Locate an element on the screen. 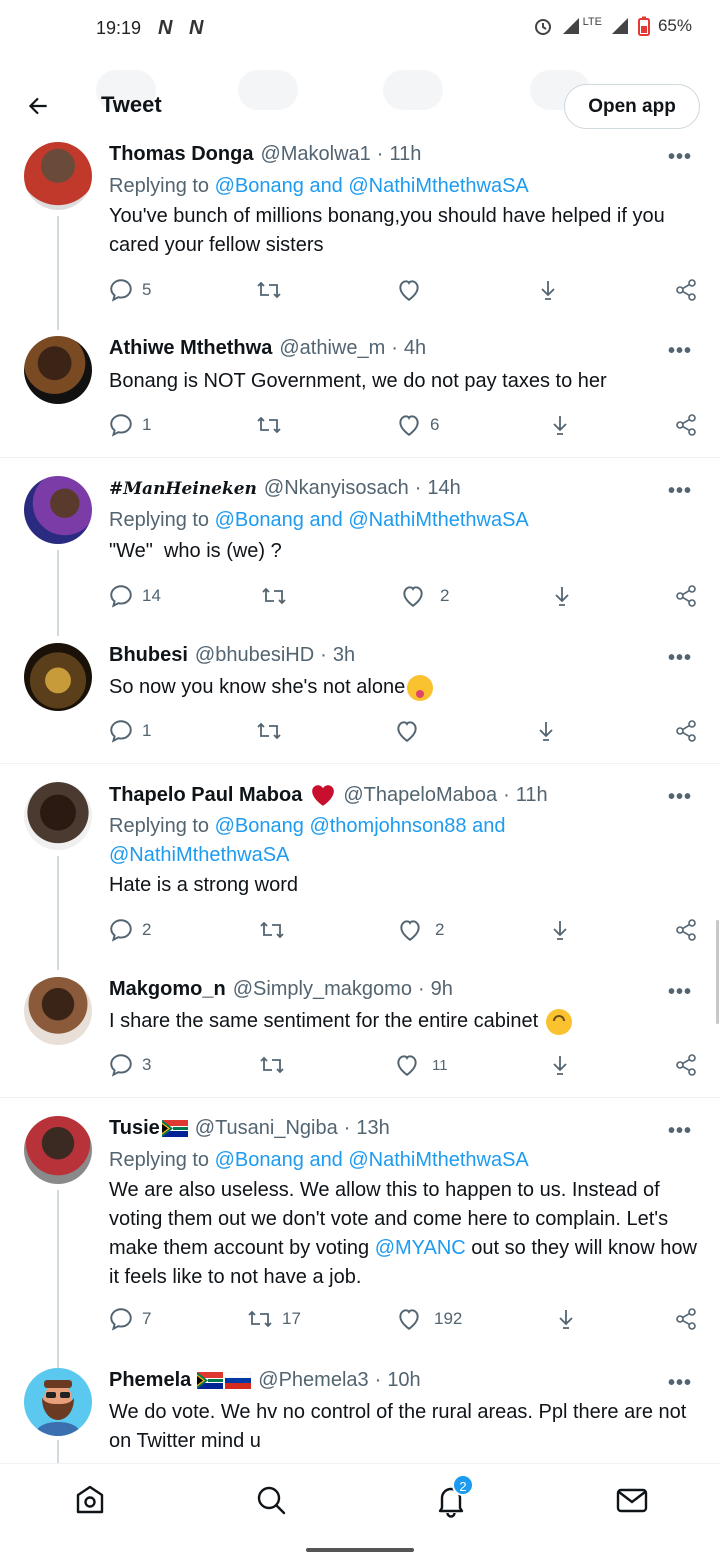  tweet-time: 3h is located at coordinates (344, 655).